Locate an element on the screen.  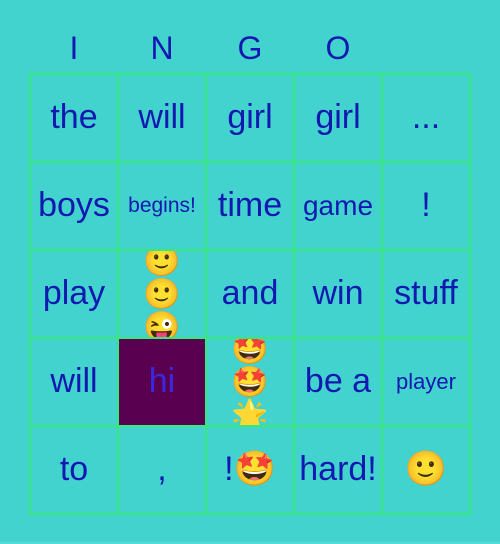
bingo-cell: to is located at coordinates (75, 471).